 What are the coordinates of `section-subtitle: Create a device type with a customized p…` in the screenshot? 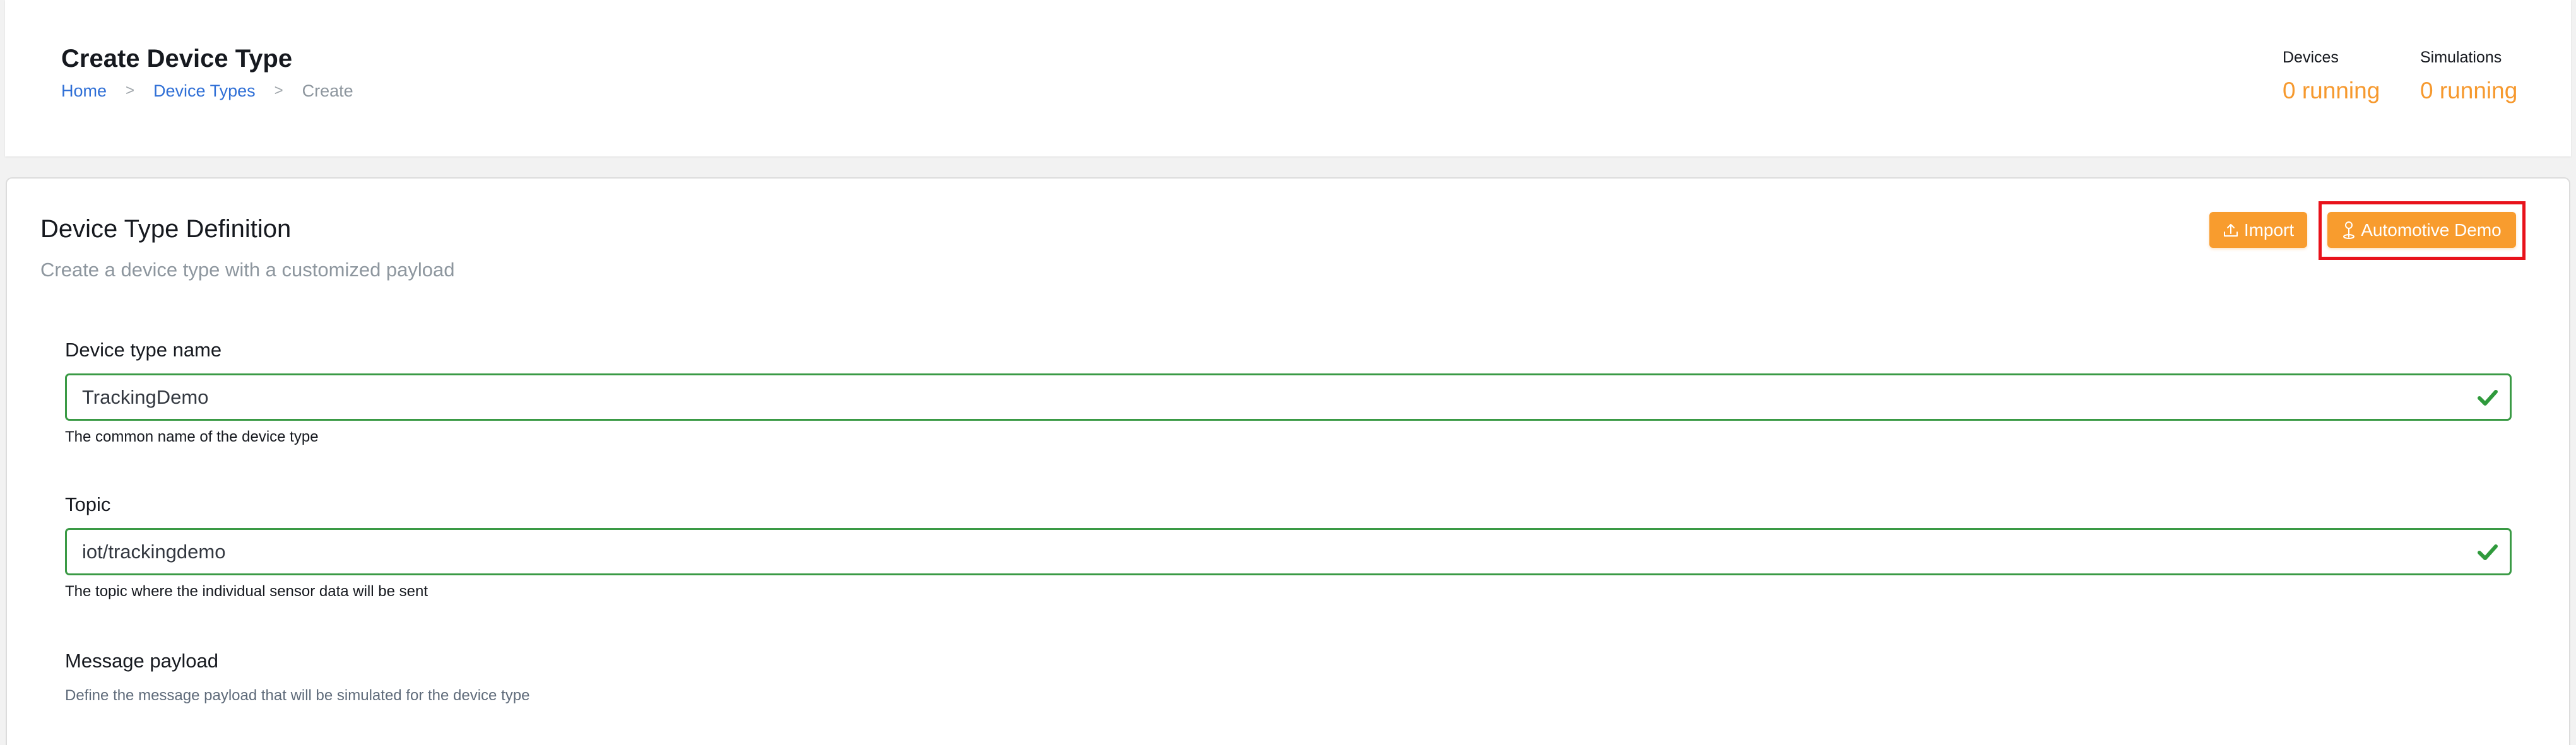 It's located at (248, 270).